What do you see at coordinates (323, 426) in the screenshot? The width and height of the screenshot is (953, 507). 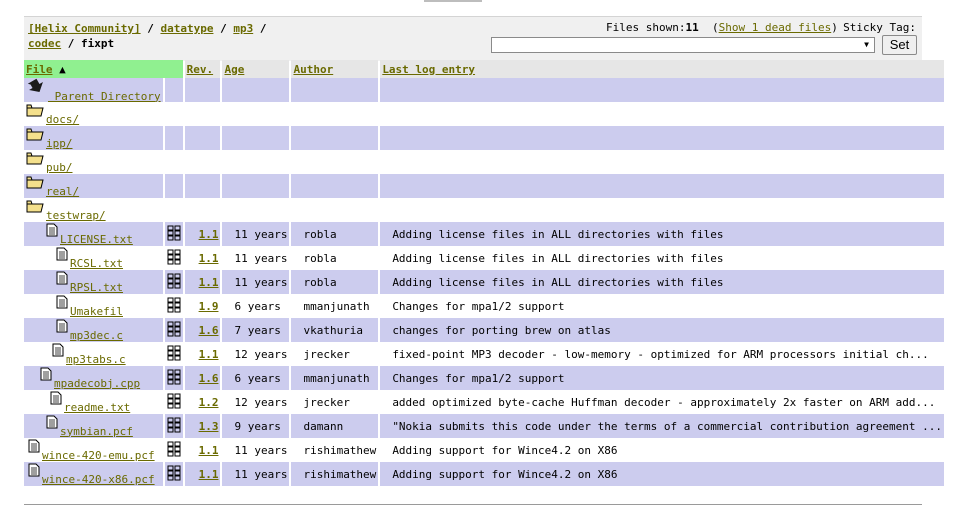 I see `author-text: damann` at bounding box center [323, 426].